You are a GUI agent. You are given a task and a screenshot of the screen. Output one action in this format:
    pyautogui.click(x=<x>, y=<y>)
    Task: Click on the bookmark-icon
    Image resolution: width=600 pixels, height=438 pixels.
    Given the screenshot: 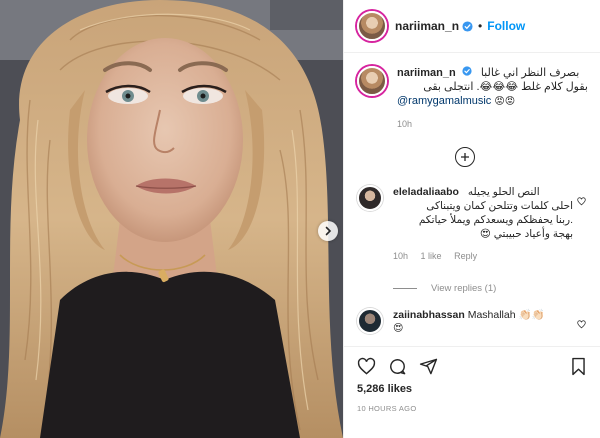 What is the action you would take?
    pyautogui.click(x=578, y=366)
    